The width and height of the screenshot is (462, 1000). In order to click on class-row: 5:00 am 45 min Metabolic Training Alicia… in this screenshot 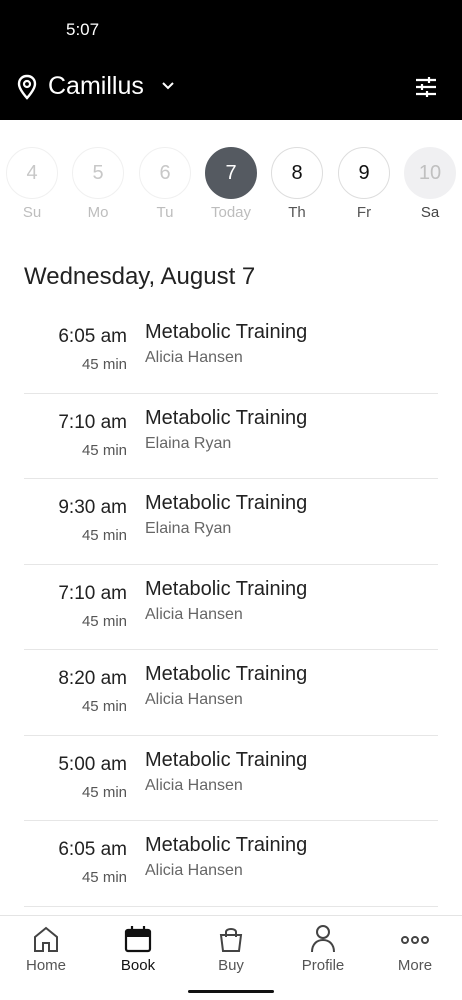, I will do `click(231, 778)`.